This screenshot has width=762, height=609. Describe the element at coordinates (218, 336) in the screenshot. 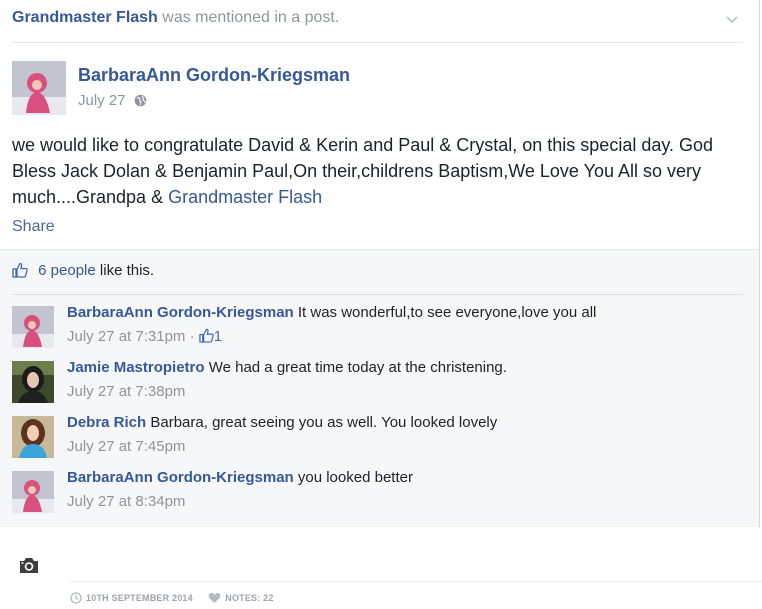

I see `like-count-value: 1` at that location.